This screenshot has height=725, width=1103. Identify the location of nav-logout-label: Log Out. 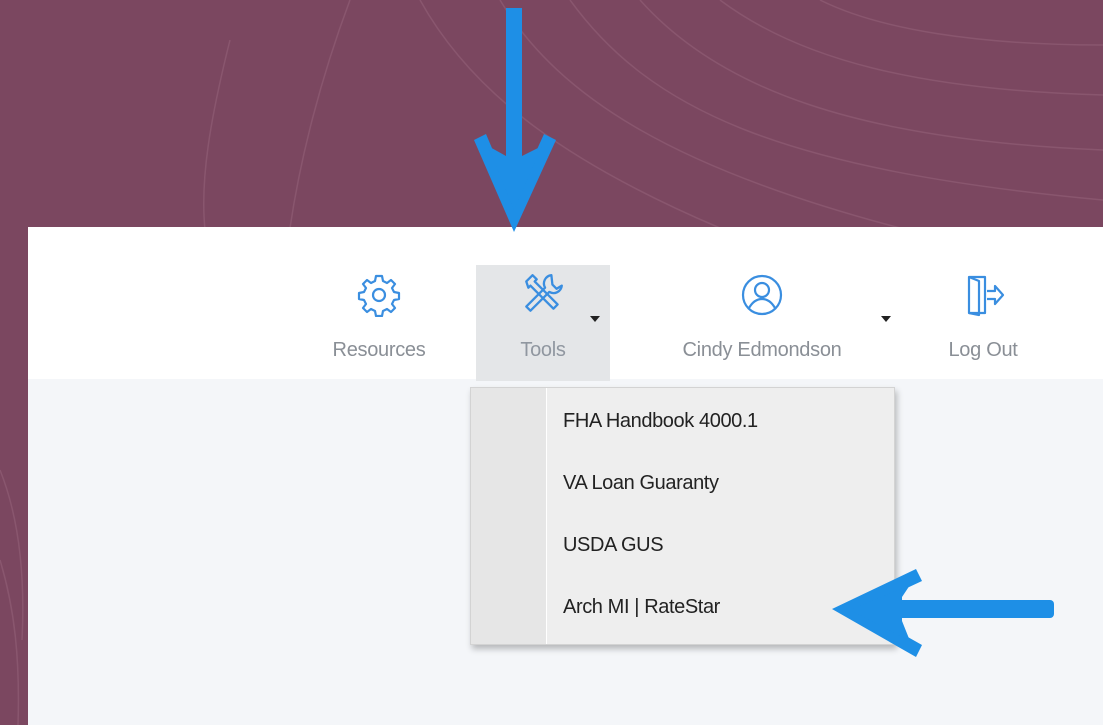
(983, 350).